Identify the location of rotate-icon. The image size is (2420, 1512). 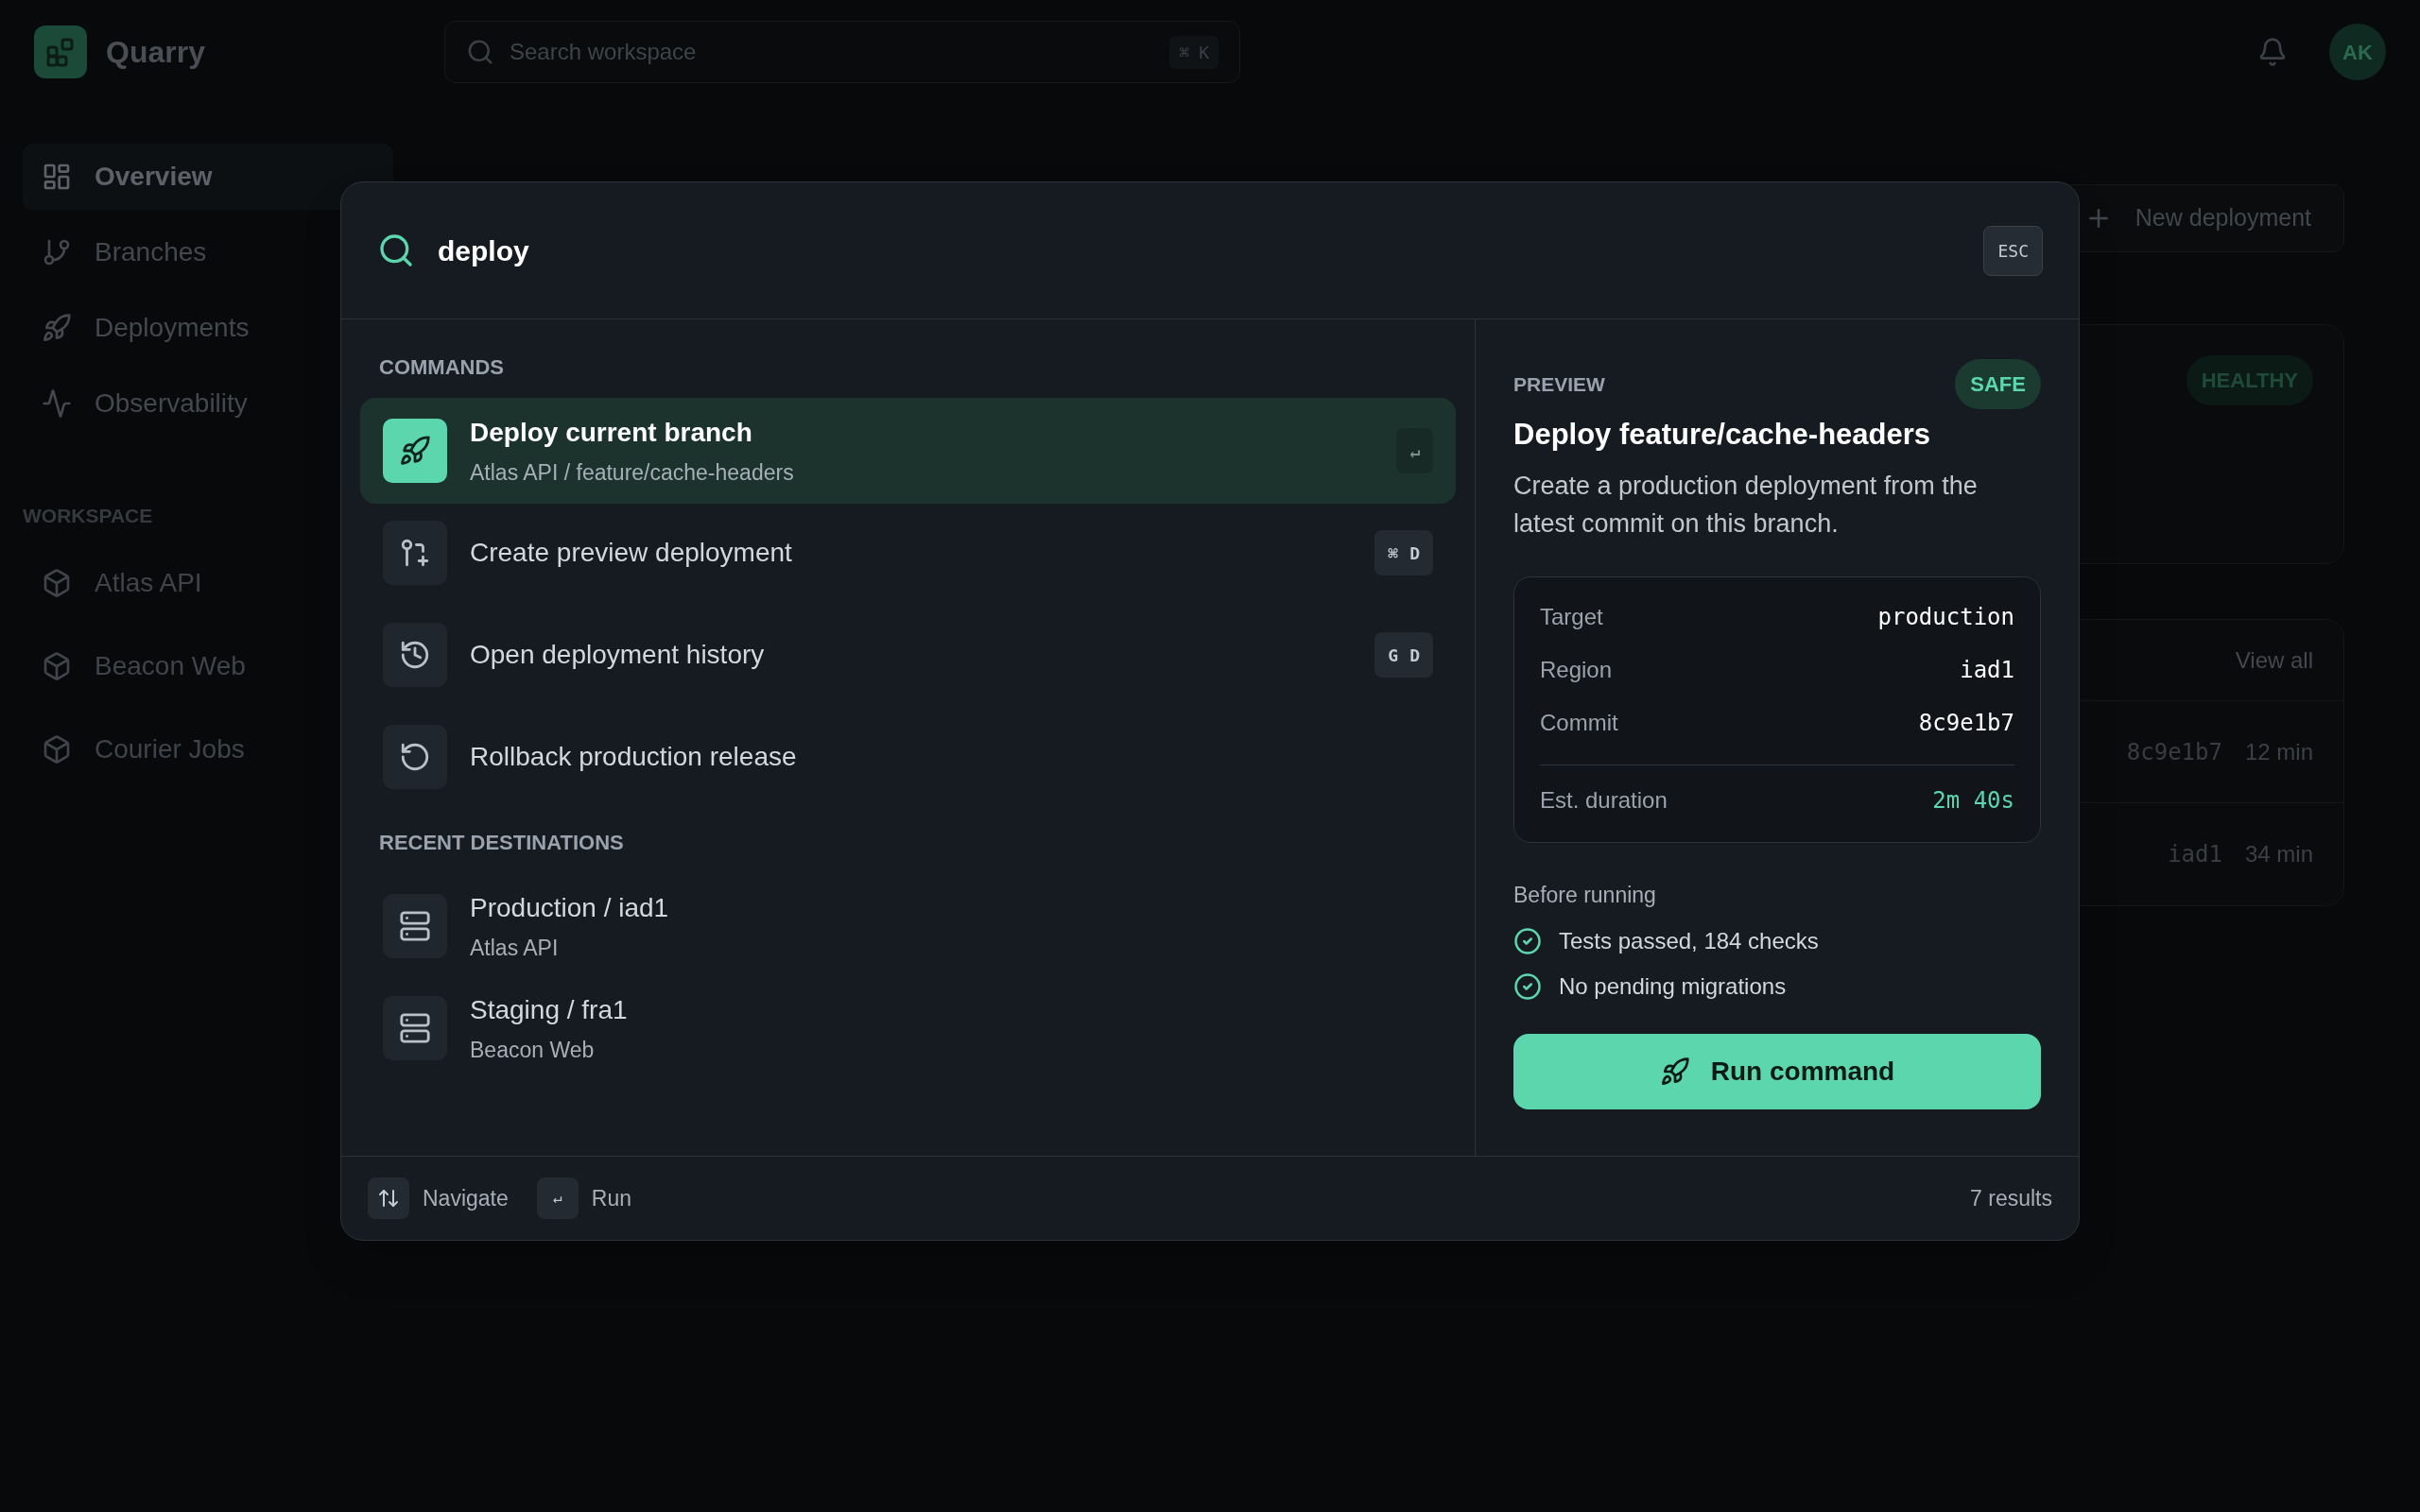
(415, 757).